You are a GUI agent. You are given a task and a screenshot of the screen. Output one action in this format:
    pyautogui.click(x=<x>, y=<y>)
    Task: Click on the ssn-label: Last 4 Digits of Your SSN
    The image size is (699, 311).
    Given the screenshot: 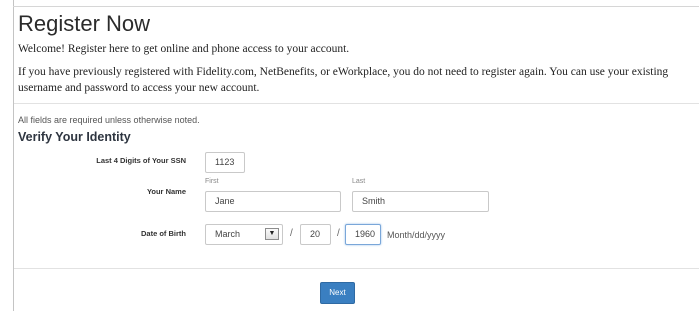 What is the action you would take?
    pyautogui.click(x=141, y=160)
    